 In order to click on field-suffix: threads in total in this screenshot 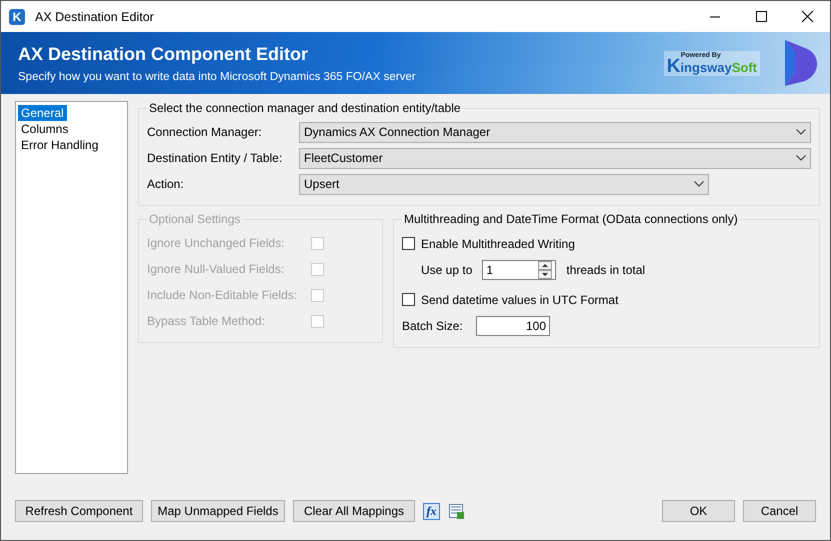, I will do `click(606, 270)`.